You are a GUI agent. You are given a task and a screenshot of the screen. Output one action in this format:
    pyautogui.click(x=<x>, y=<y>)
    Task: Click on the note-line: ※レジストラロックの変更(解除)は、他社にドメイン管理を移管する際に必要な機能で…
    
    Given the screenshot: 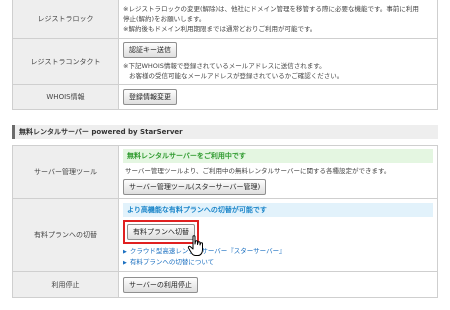 What is the action you would take?
    pyautogui.click(x=271, y=9)
    